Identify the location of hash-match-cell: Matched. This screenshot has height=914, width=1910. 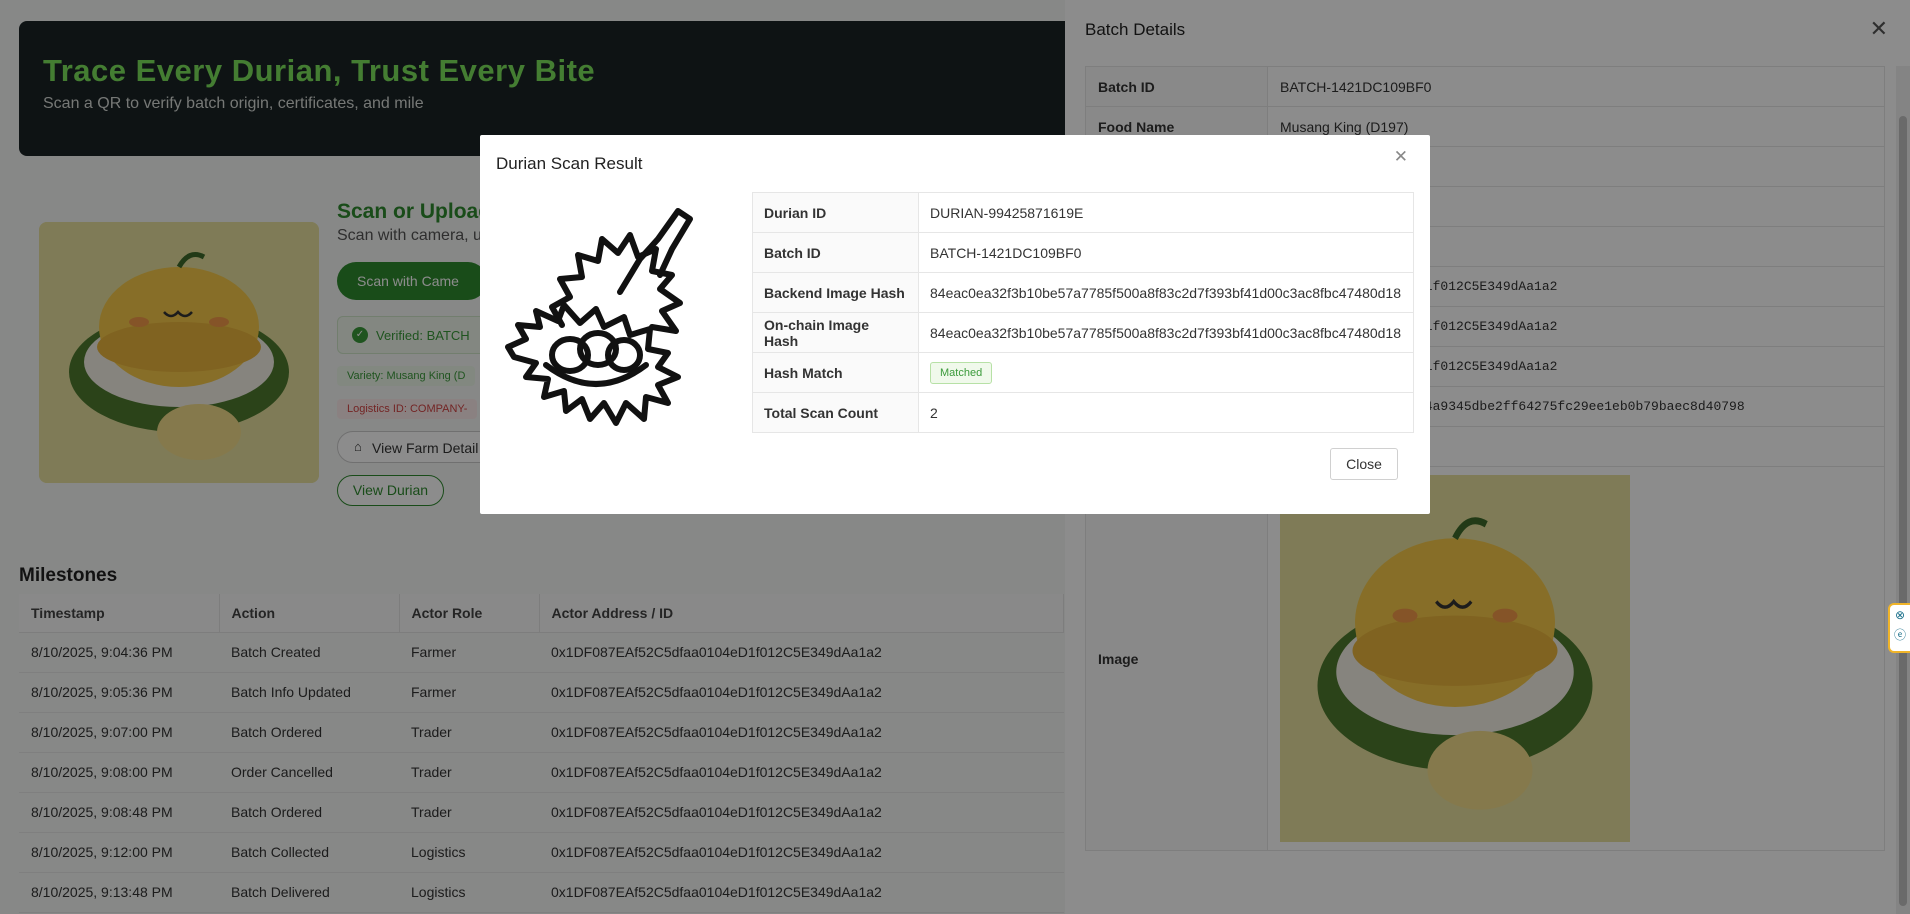
(1166, 372).